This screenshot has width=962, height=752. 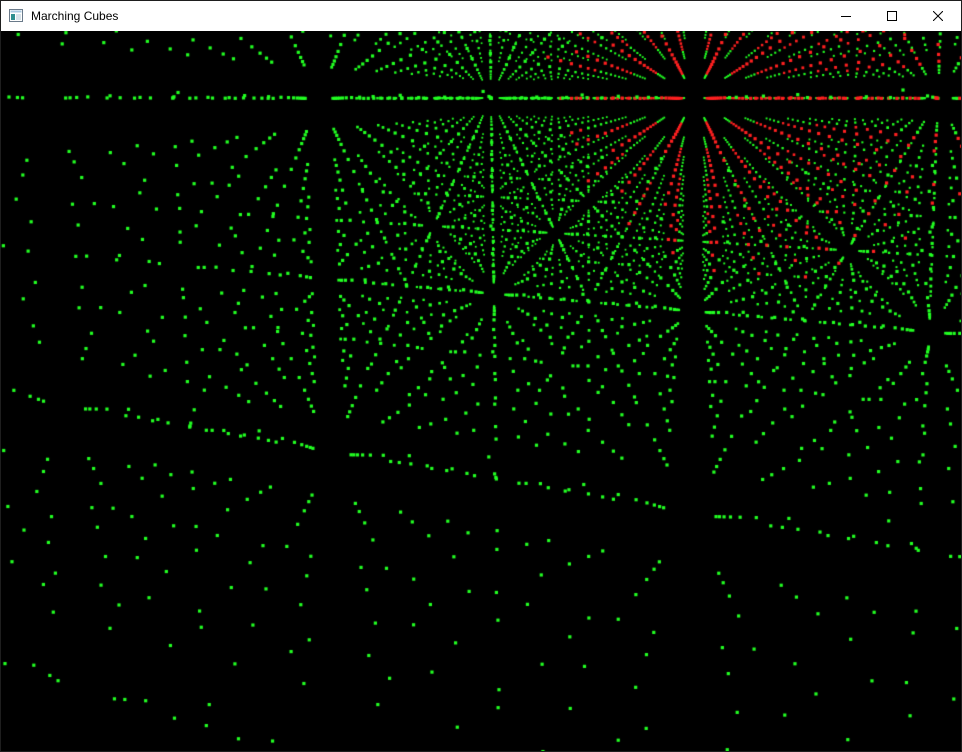 I want to click on maximize-button, so click(x=892, y=16).